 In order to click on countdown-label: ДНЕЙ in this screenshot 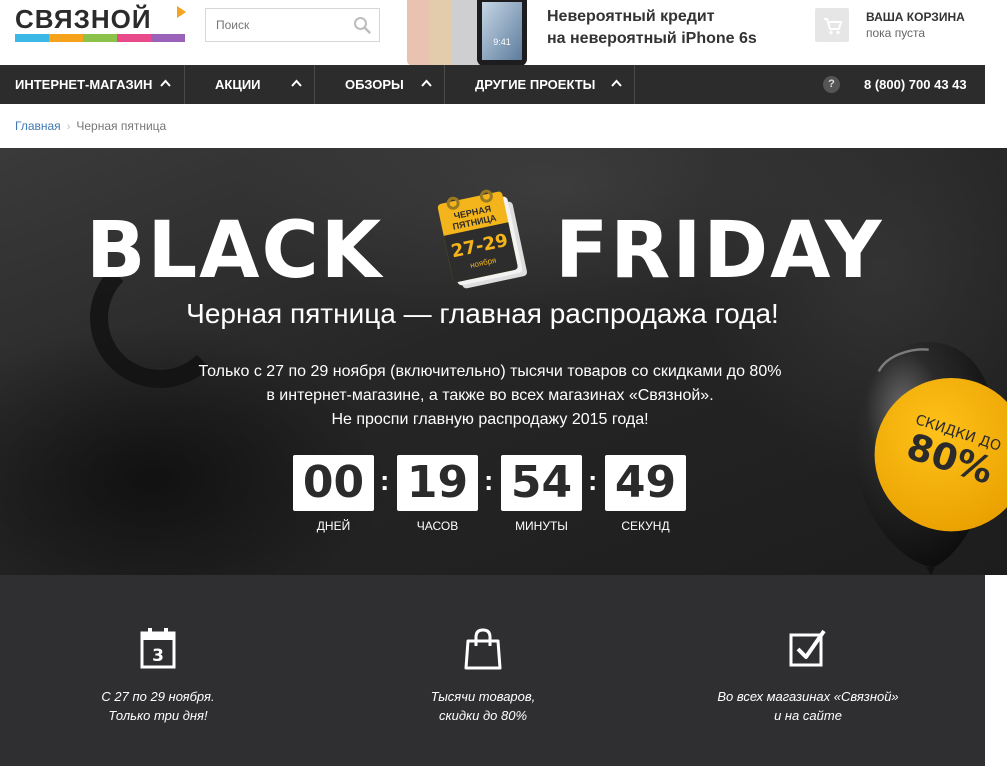, I will do `click(333, 526)`.